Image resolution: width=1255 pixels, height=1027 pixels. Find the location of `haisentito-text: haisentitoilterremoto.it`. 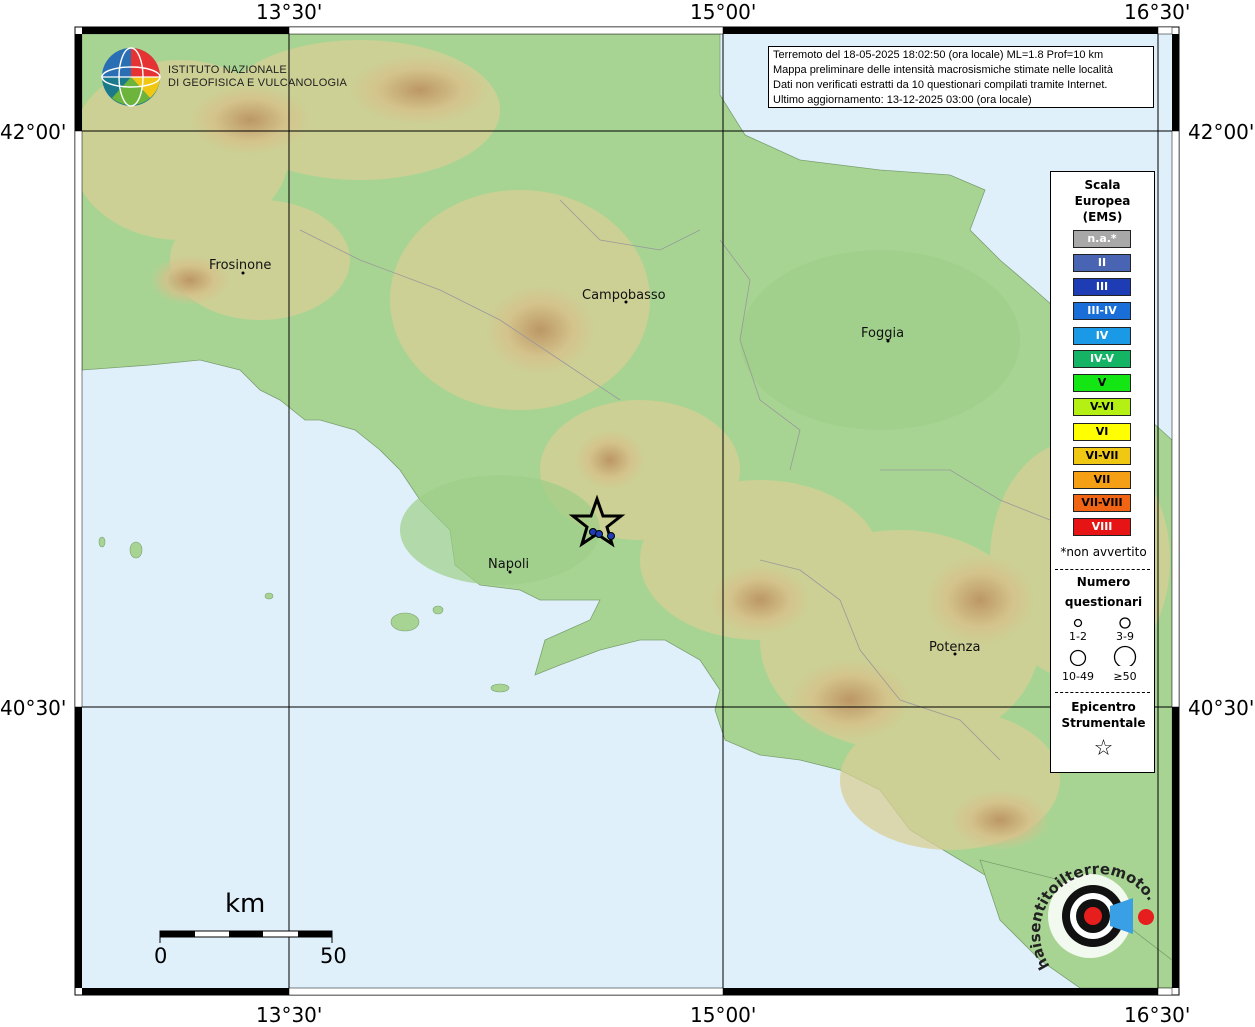

haisentito-text: haisentitoilterremoto.it is located at coordinates (1095, 914).